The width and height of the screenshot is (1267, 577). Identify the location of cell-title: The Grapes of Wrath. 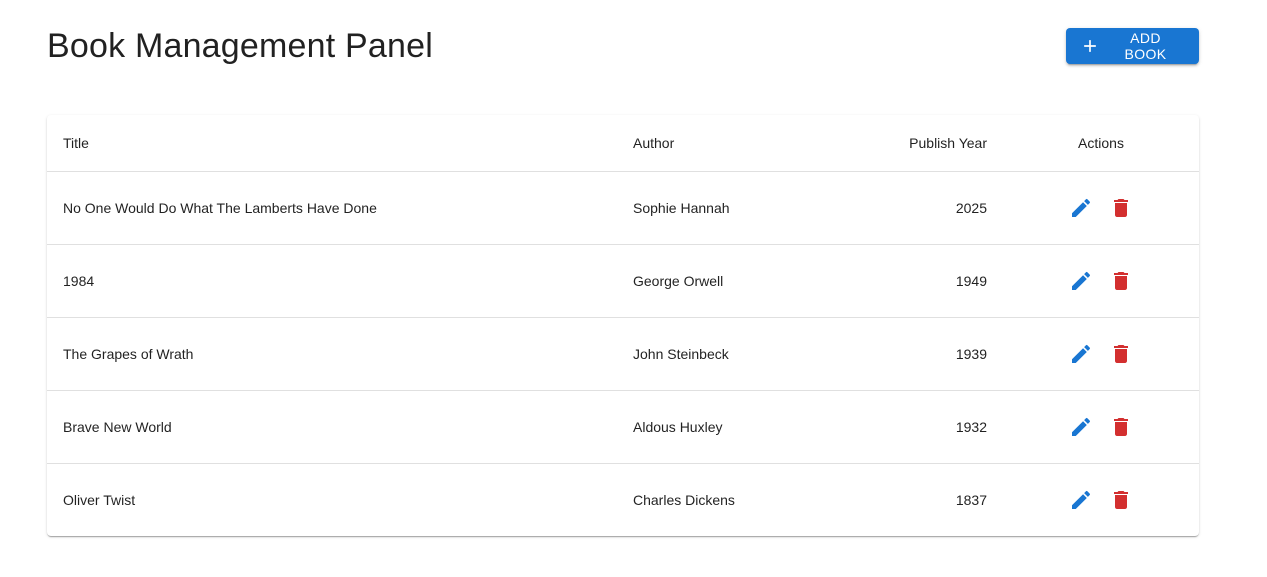
(332, 354).